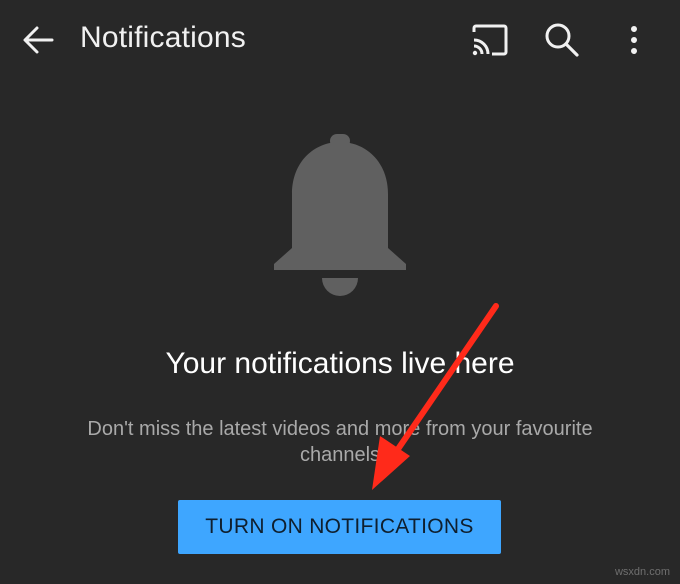 Image resolution: width=680 pixels, height=584 pixels. Describe the element at coordinates (634, 40) in the screenshot. I see `more-vertical-icon` at that location.